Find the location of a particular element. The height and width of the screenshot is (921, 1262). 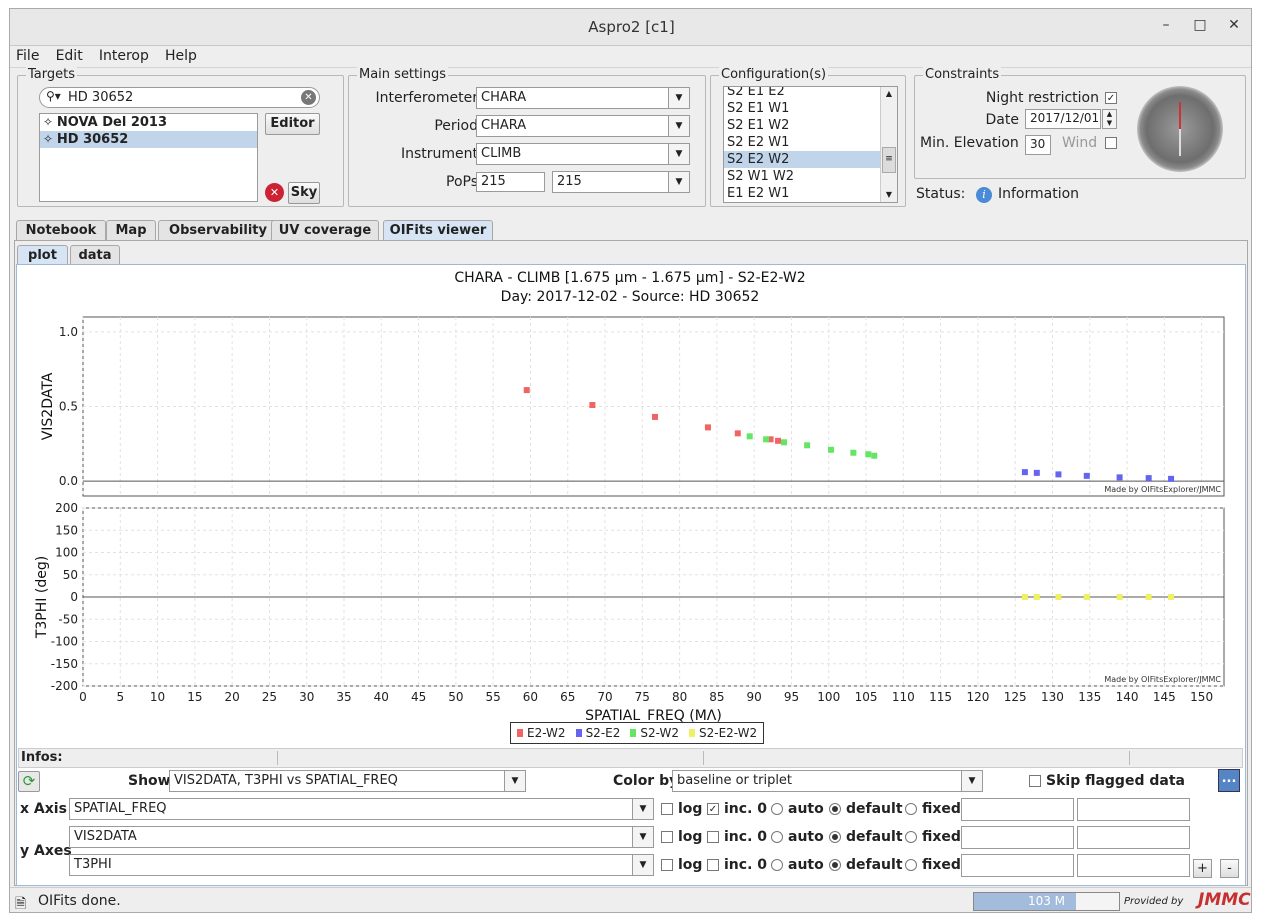

tab-notebook: Notebook is located at coordinates (61, 230).